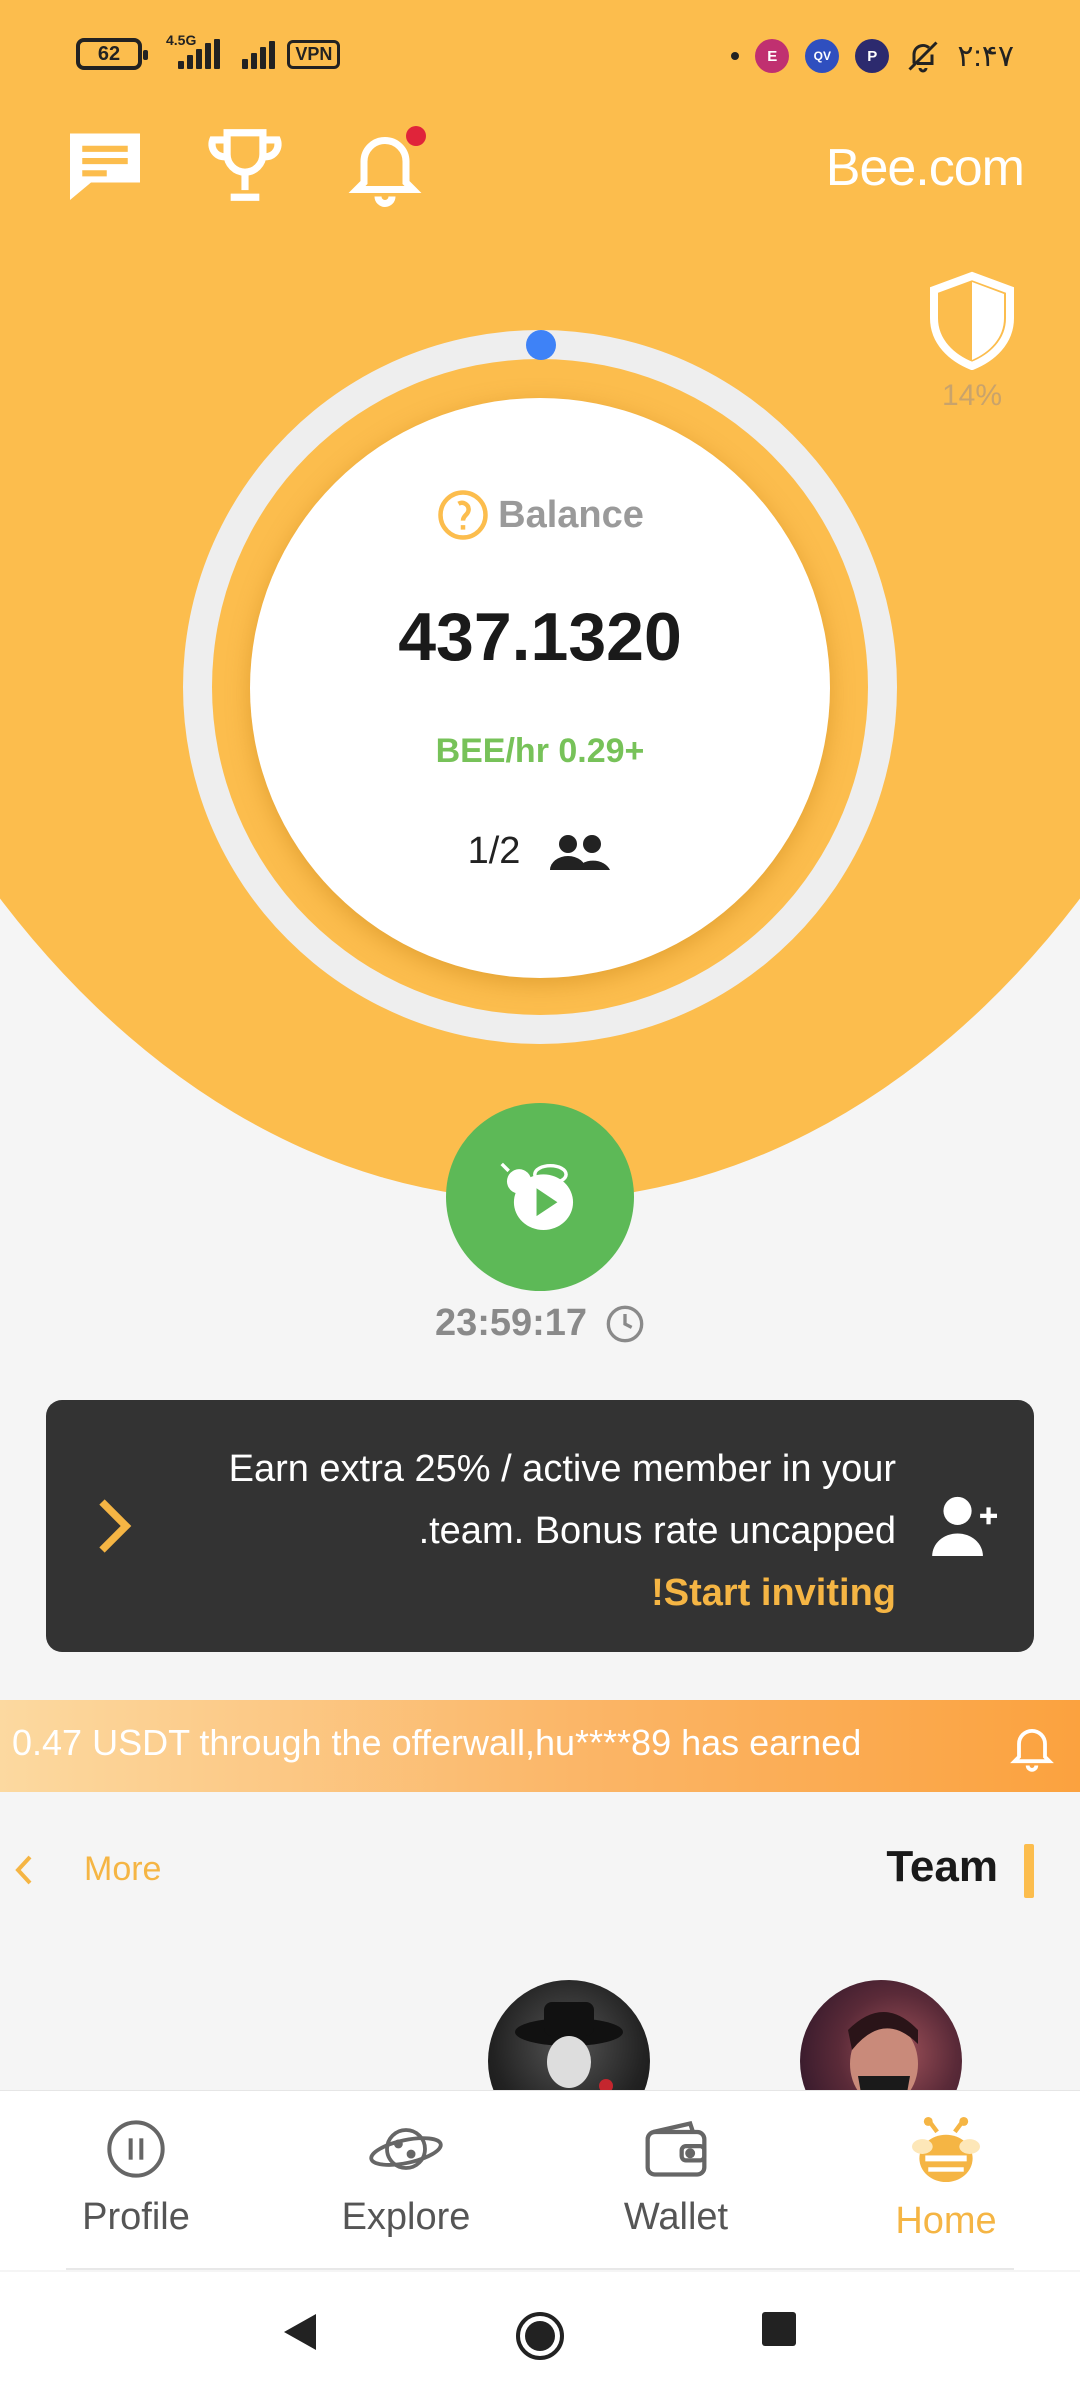  I want to click on mute-bell-icon, so click(923, 57).